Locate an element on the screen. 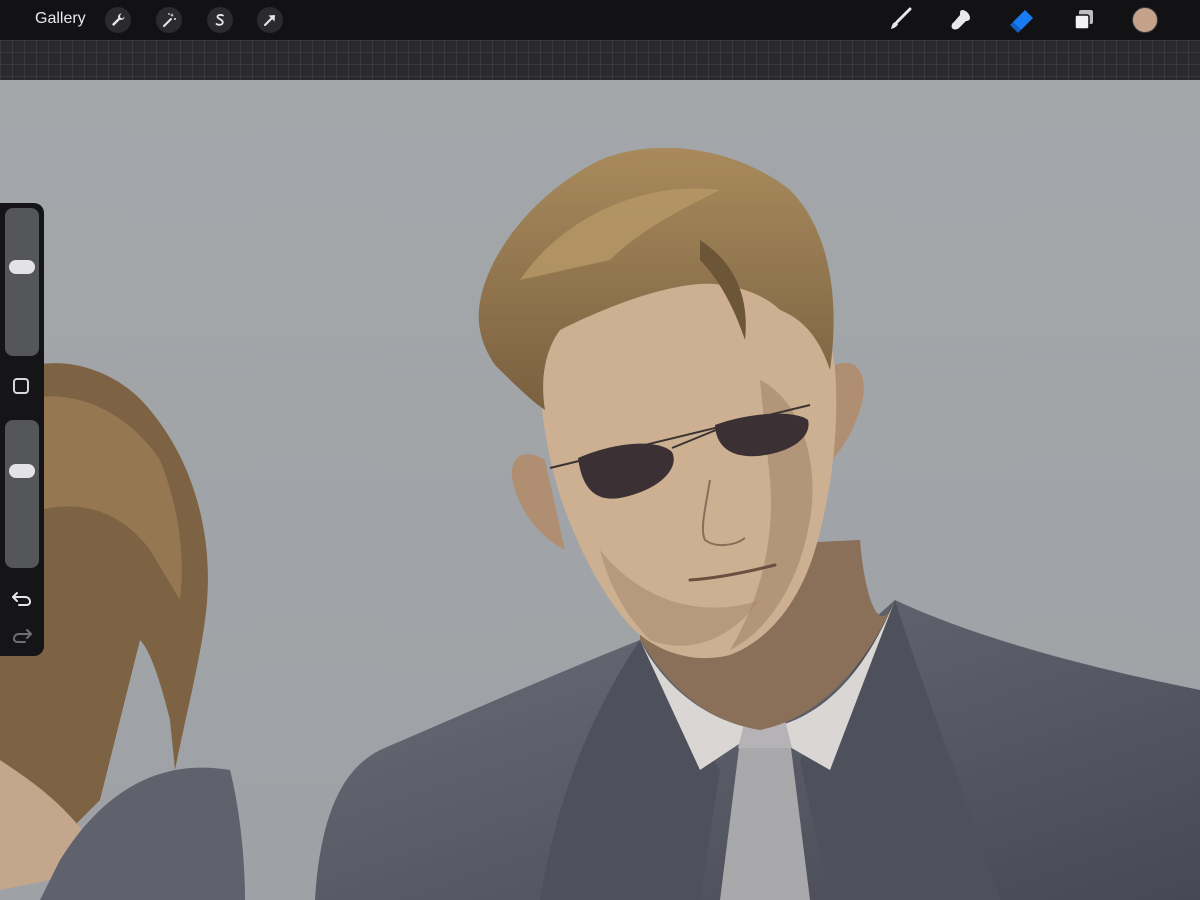 The width and height of the screenshot is (1200, 900). redo-button is located at coordinates (22, 635).